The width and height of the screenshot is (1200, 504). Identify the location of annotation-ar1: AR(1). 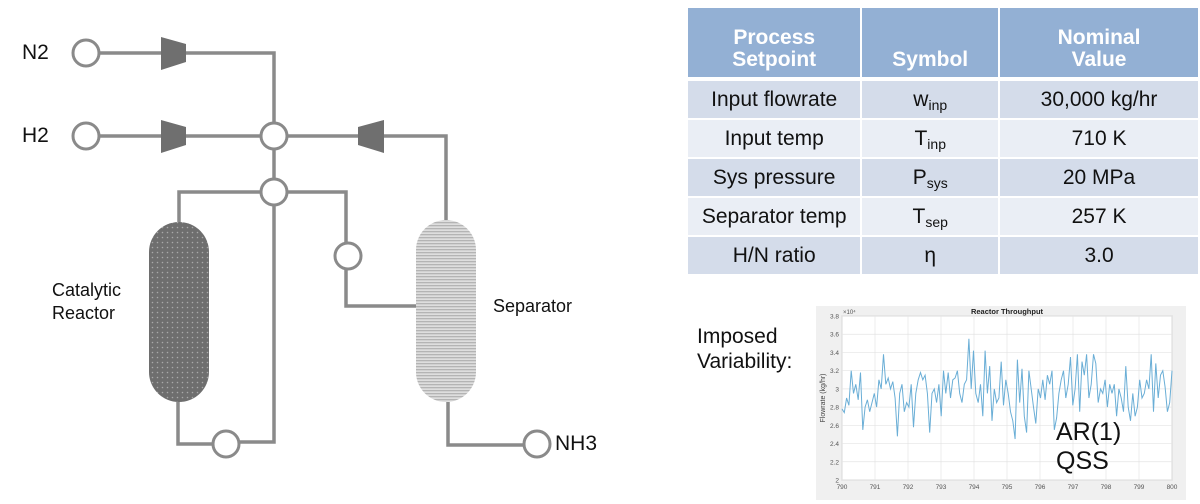
(1089, 432).